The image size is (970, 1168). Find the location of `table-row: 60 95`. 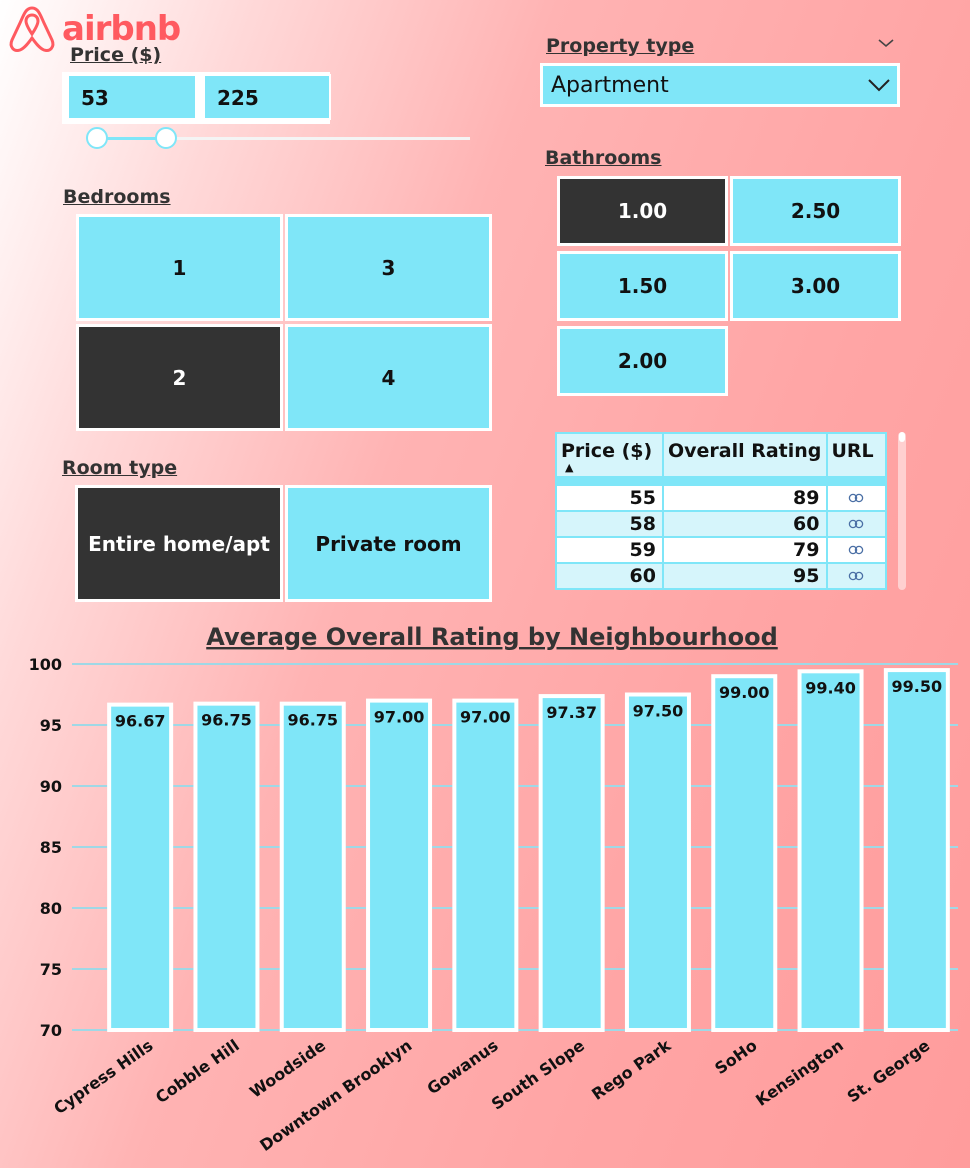

table-row: 60 95 is located at coordinates (721, 576).